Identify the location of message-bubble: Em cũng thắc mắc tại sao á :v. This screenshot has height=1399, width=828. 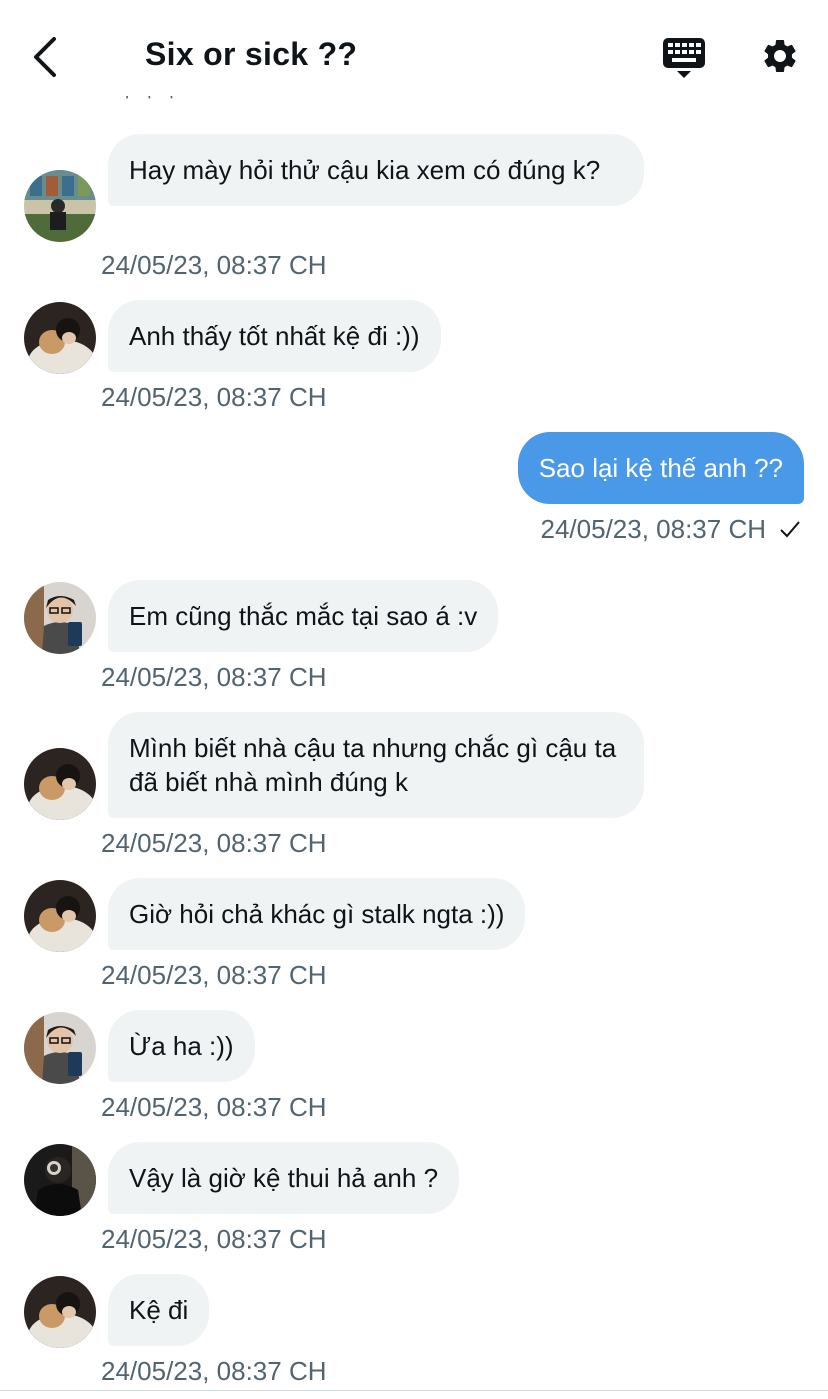
(303, 616).